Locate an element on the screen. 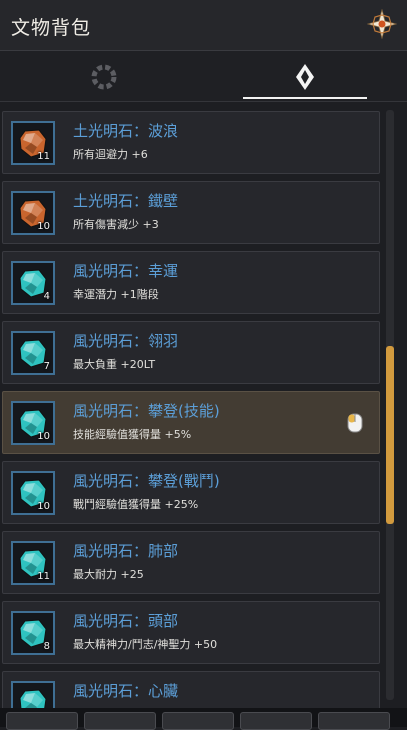 This screenshot has width=407, height=730. item-name: 風光明石：頭部 is located at coordinates (126, 621).